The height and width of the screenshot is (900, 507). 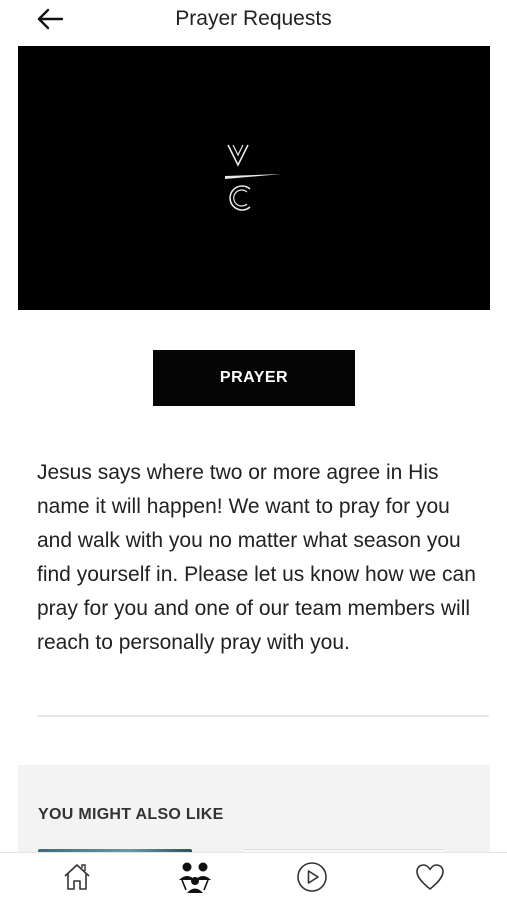 I want to click on tab-give, so click(x=430, y=877).